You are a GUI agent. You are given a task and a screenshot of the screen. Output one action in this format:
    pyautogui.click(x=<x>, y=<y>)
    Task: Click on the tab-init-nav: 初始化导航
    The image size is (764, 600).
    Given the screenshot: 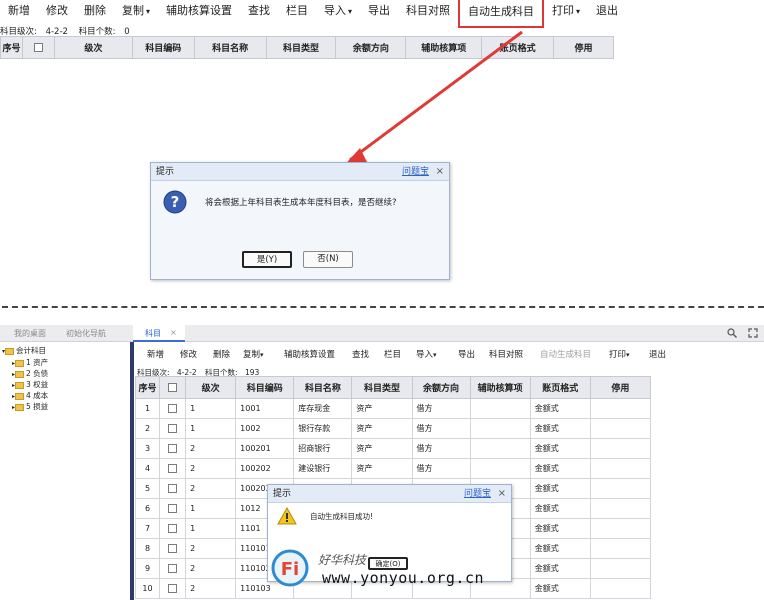 What is the action you would take?
    pyautogui.click(x=86, y=333)
    